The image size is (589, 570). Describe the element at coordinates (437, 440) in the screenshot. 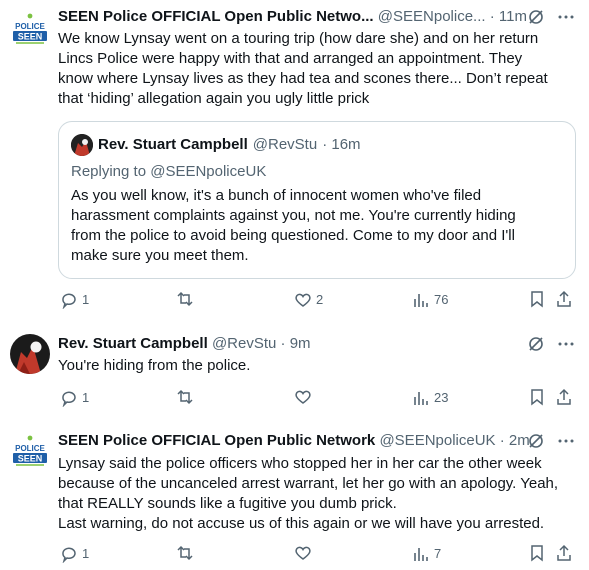

I see `handle: @SEENpoliceUK` at that location.